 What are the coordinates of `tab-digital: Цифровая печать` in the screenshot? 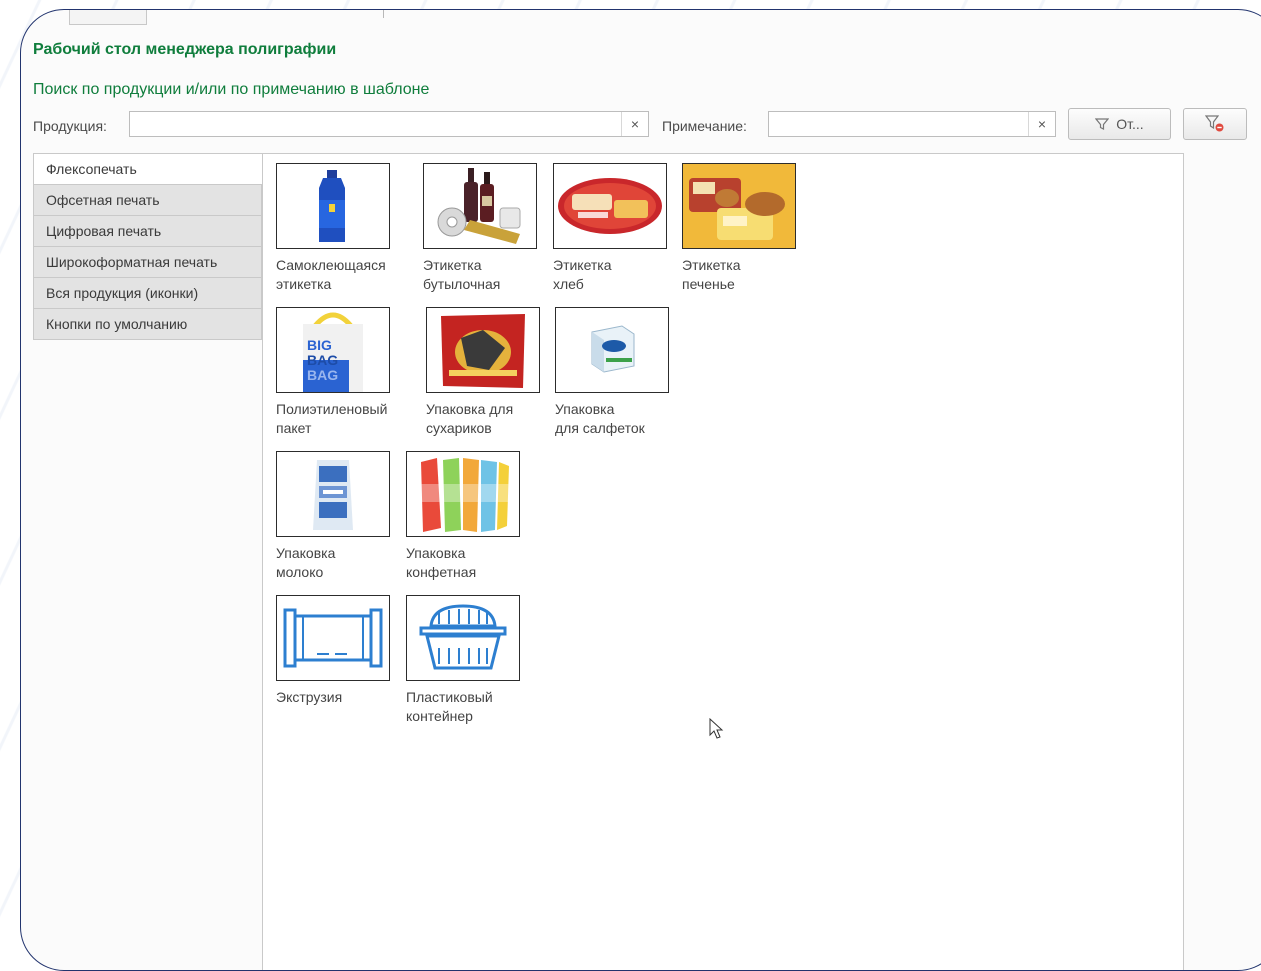 It's located at (147, 231).